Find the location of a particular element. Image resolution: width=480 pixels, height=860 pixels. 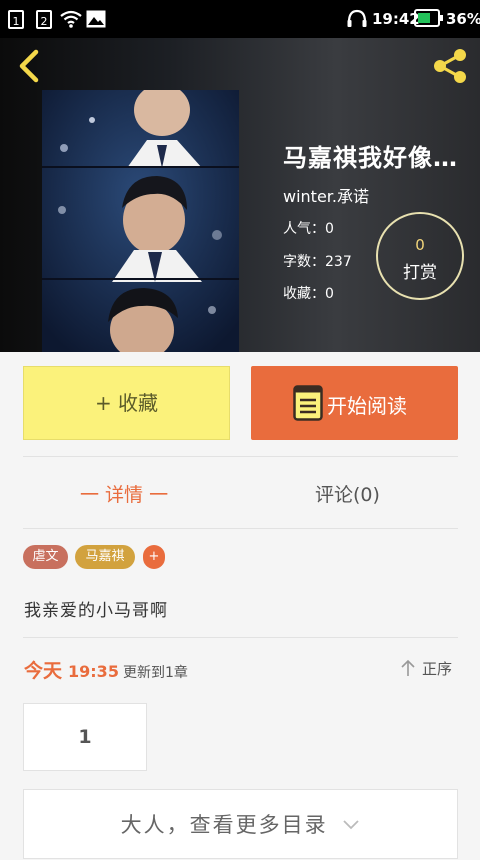

headset-icon is located at coordinates (357, 18).